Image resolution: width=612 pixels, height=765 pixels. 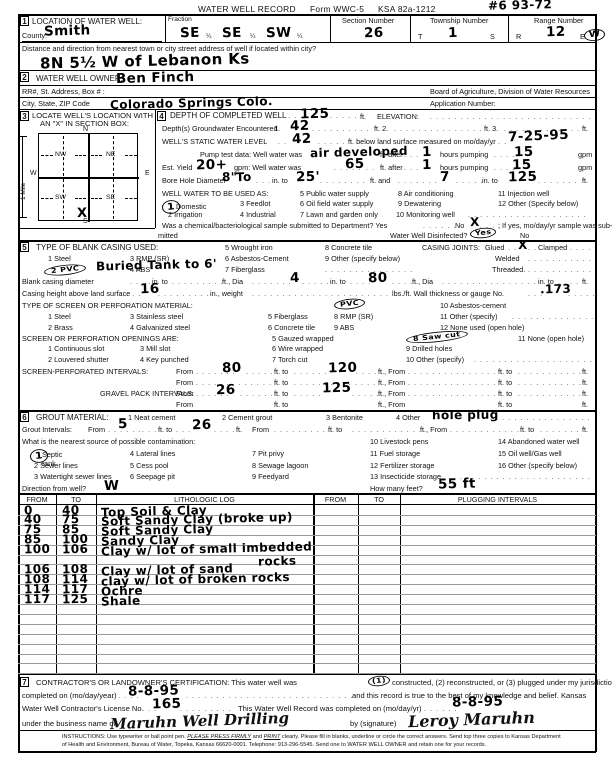 I want to click on screen-from-1-value: 80, so click(x=232, y=368).